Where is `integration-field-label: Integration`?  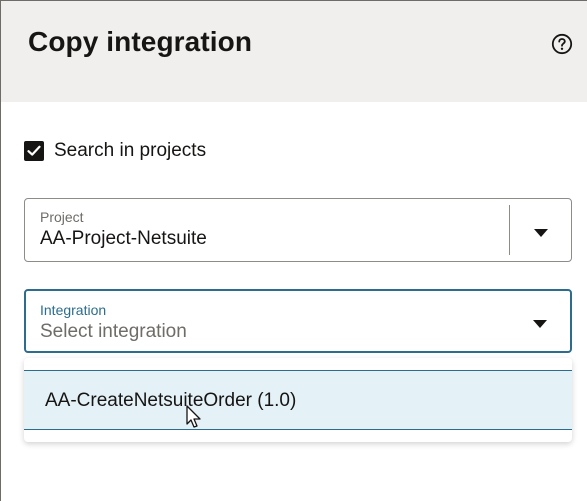
integration-field-label: Integration is located at coordinates (73, 310).